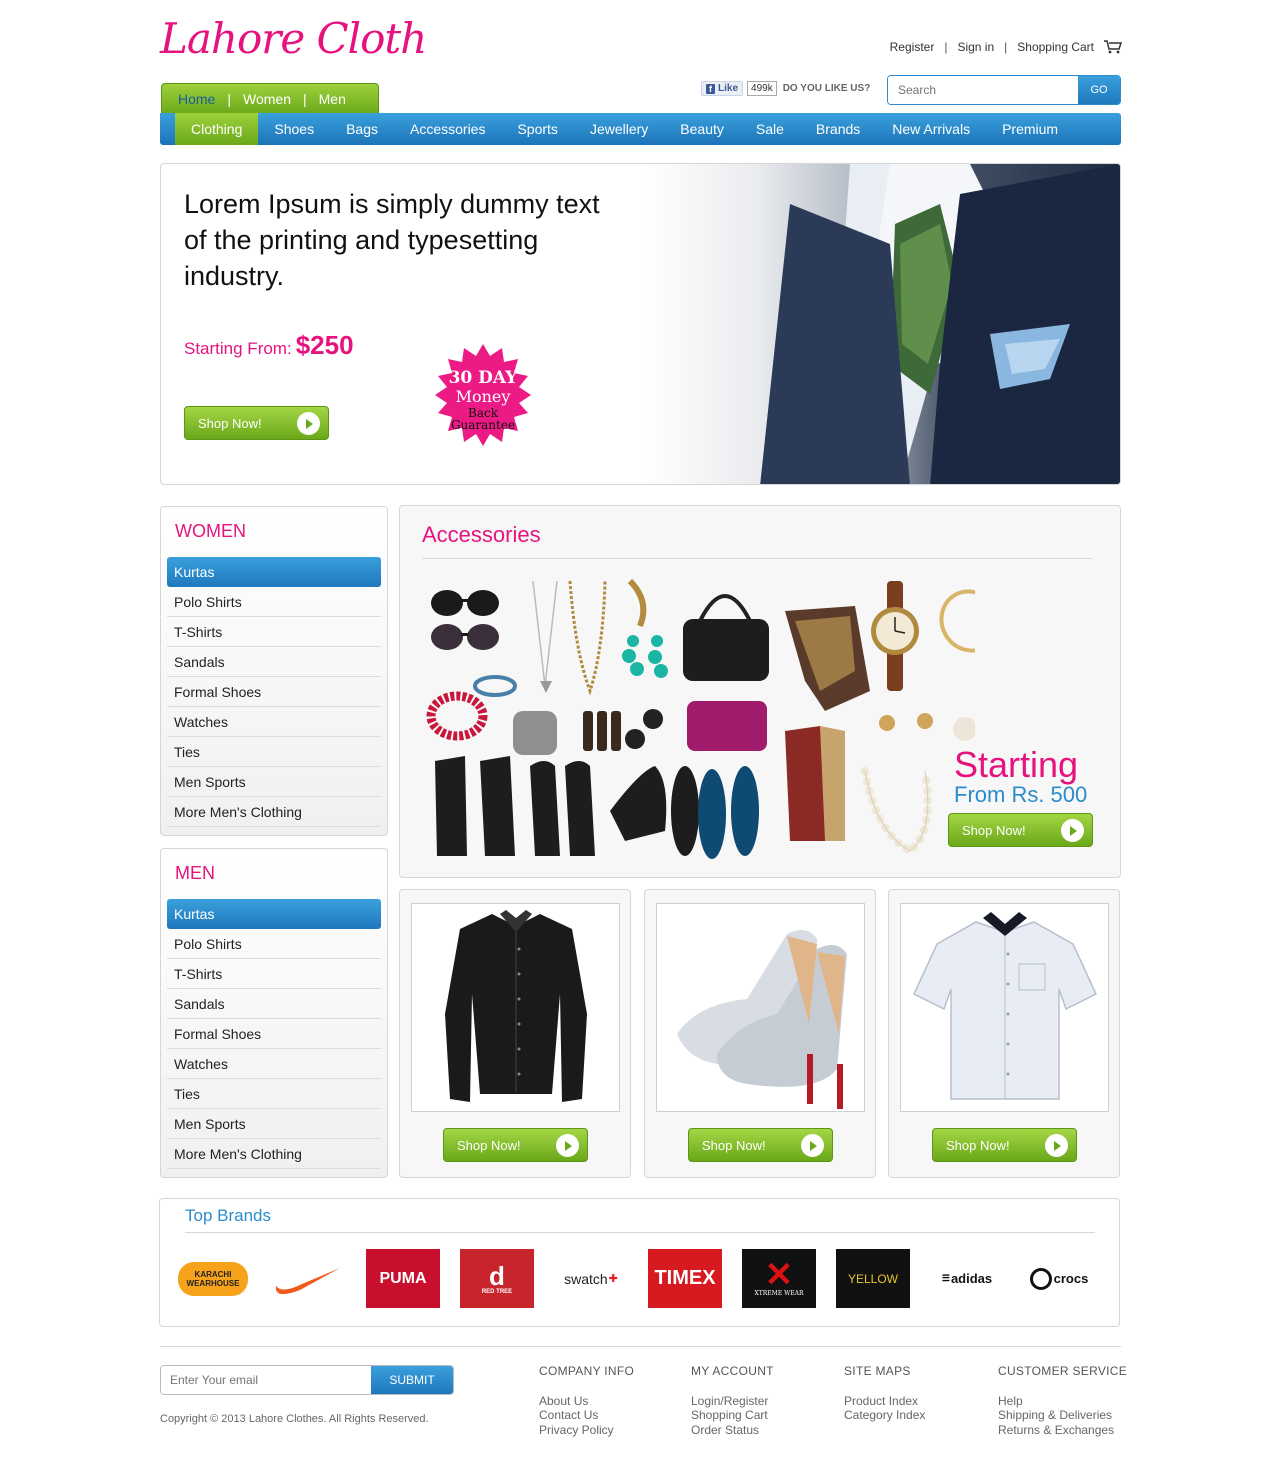 This screenshot has width=1280, height=1460. I want to click on footer-link-help: Help, so click(1062, 1401).